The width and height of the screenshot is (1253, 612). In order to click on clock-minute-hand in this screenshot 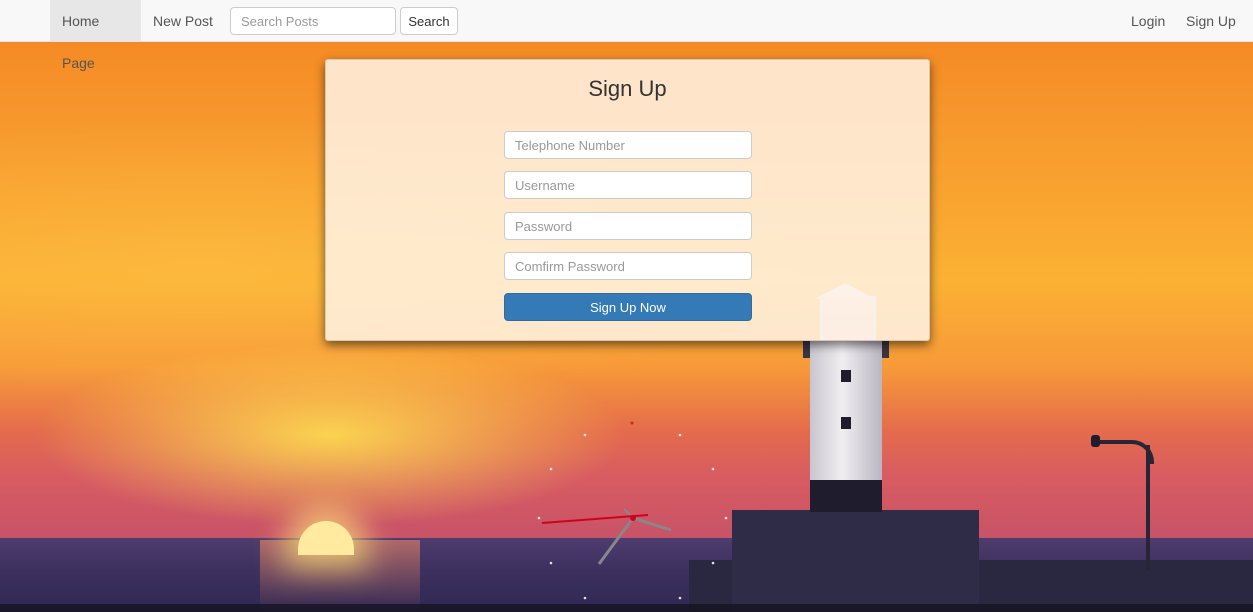, I will do `click(616, 541)`.